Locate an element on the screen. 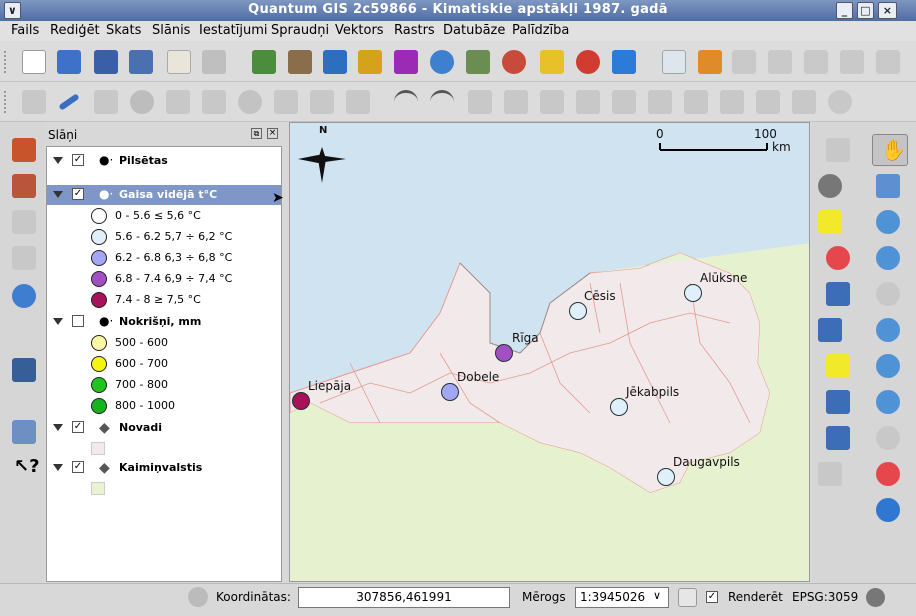 The image size is (916, 616). delete-part-icon is located at coordinates (624, 102).